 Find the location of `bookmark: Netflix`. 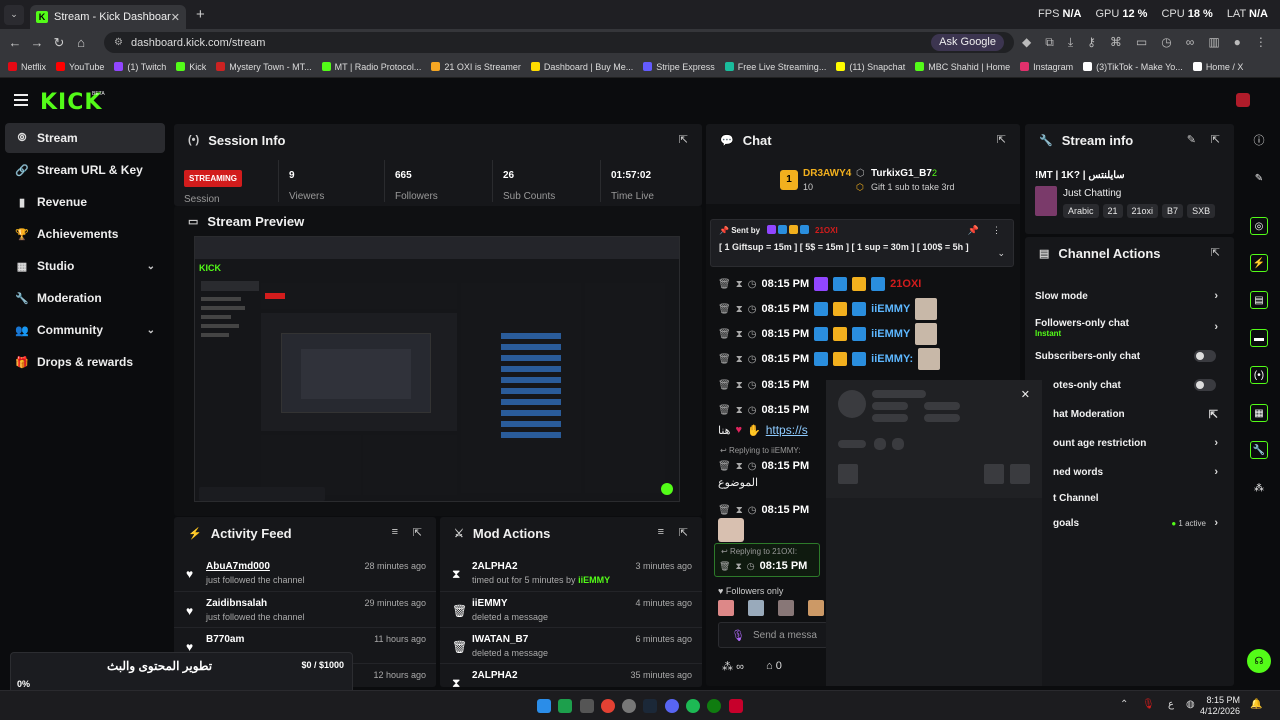

bookmark: Netflix is located at coordinates (27, 67).